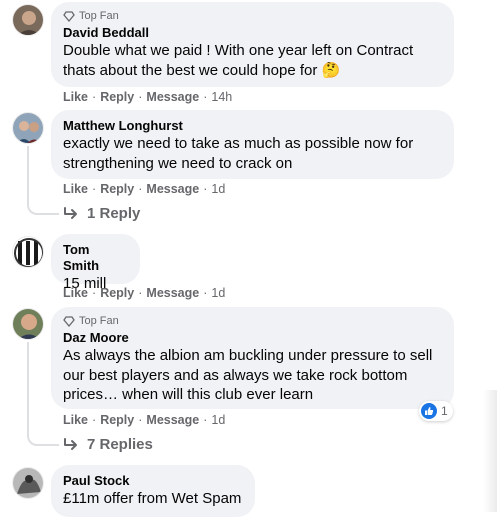 The width and height of the screenshot is (497, 517). I want to click on comment-author: Matthew Longhurst, so click(252, 126).